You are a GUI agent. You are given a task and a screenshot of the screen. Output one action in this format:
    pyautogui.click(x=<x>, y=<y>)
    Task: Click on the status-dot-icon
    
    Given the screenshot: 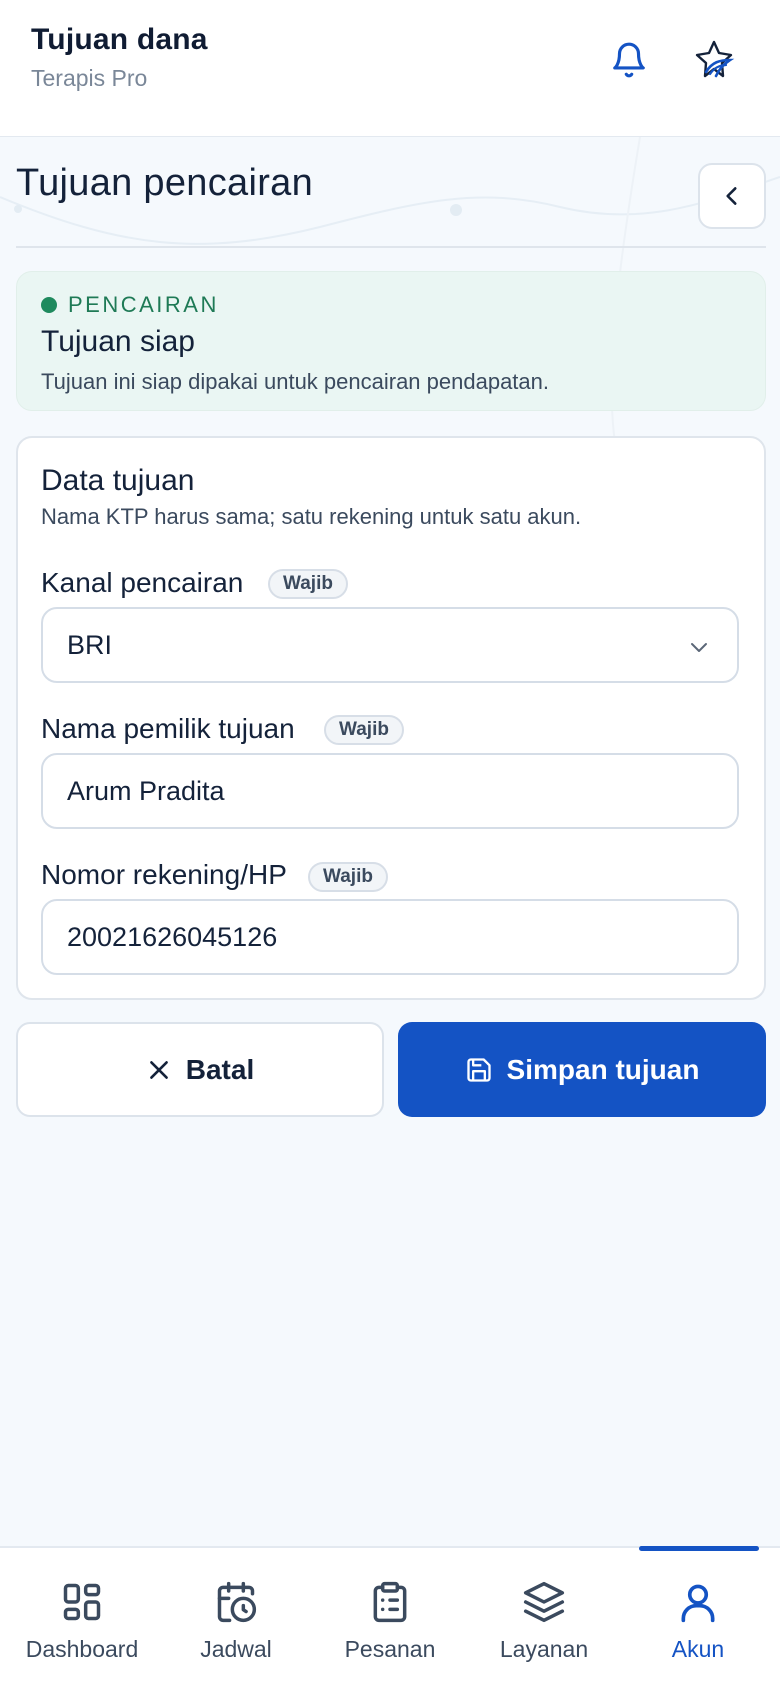 What is the action you would take?
    pyautogui.click(x=49, y=305)
    